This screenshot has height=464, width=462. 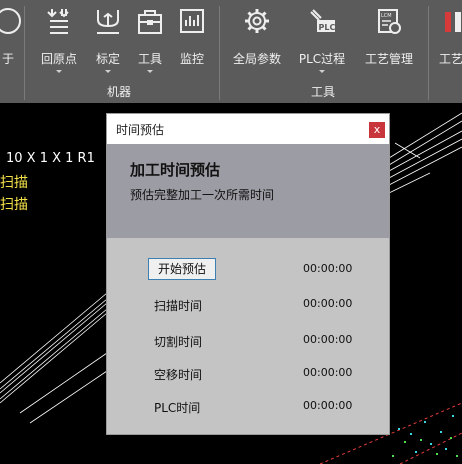 I want to click on home-origin-icon, so click(x=58, y=21).